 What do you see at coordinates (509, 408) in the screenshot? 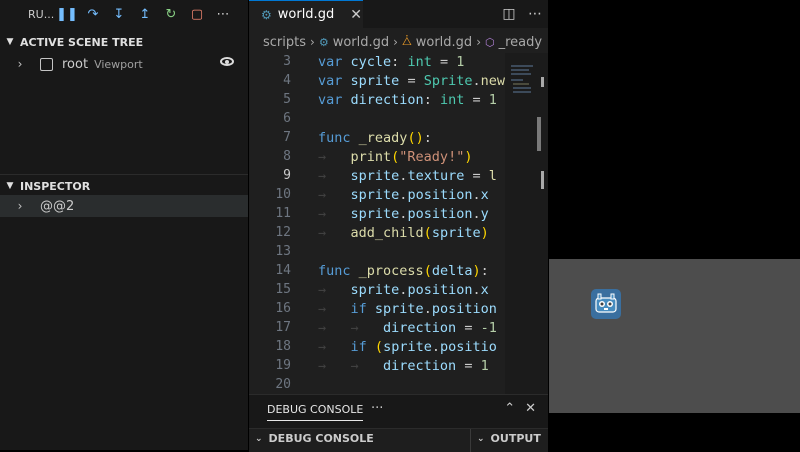
I see `chevron-up-icon: ⌃` at bounding box center [509, 408].